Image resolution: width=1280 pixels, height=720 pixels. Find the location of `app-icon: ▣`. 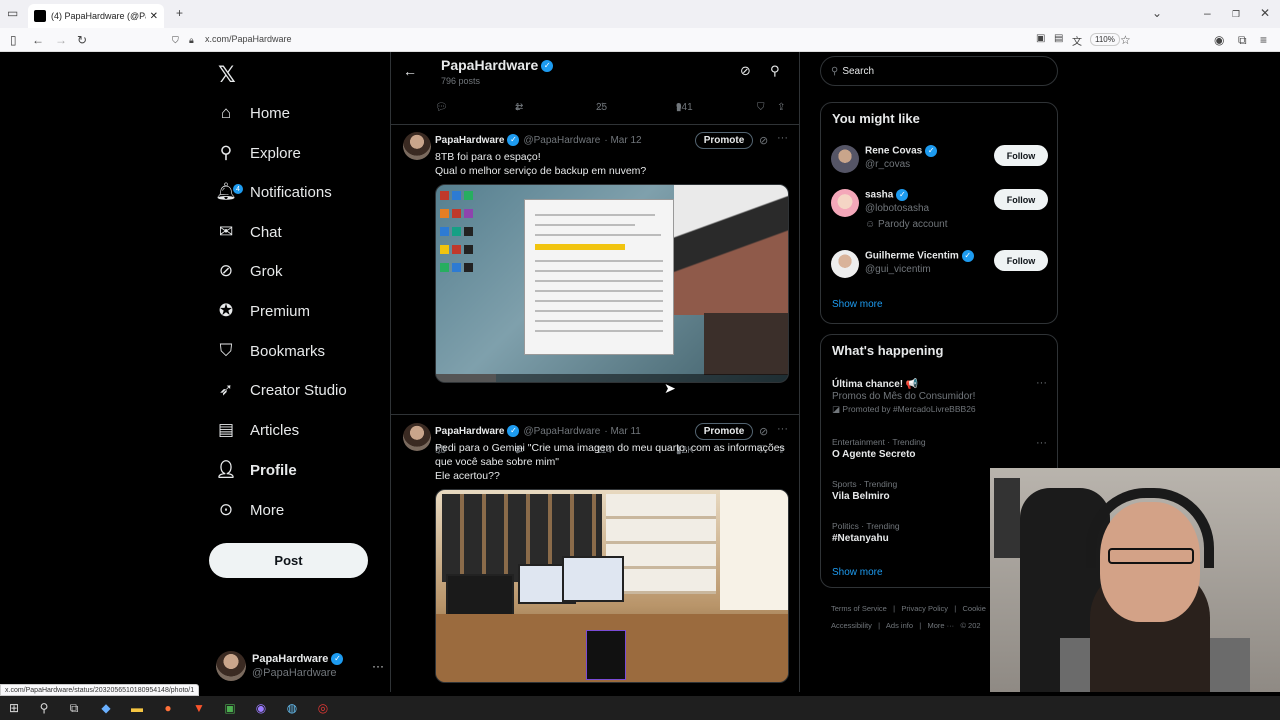

app-icon: ▣ is located at coordinates (230, 708).